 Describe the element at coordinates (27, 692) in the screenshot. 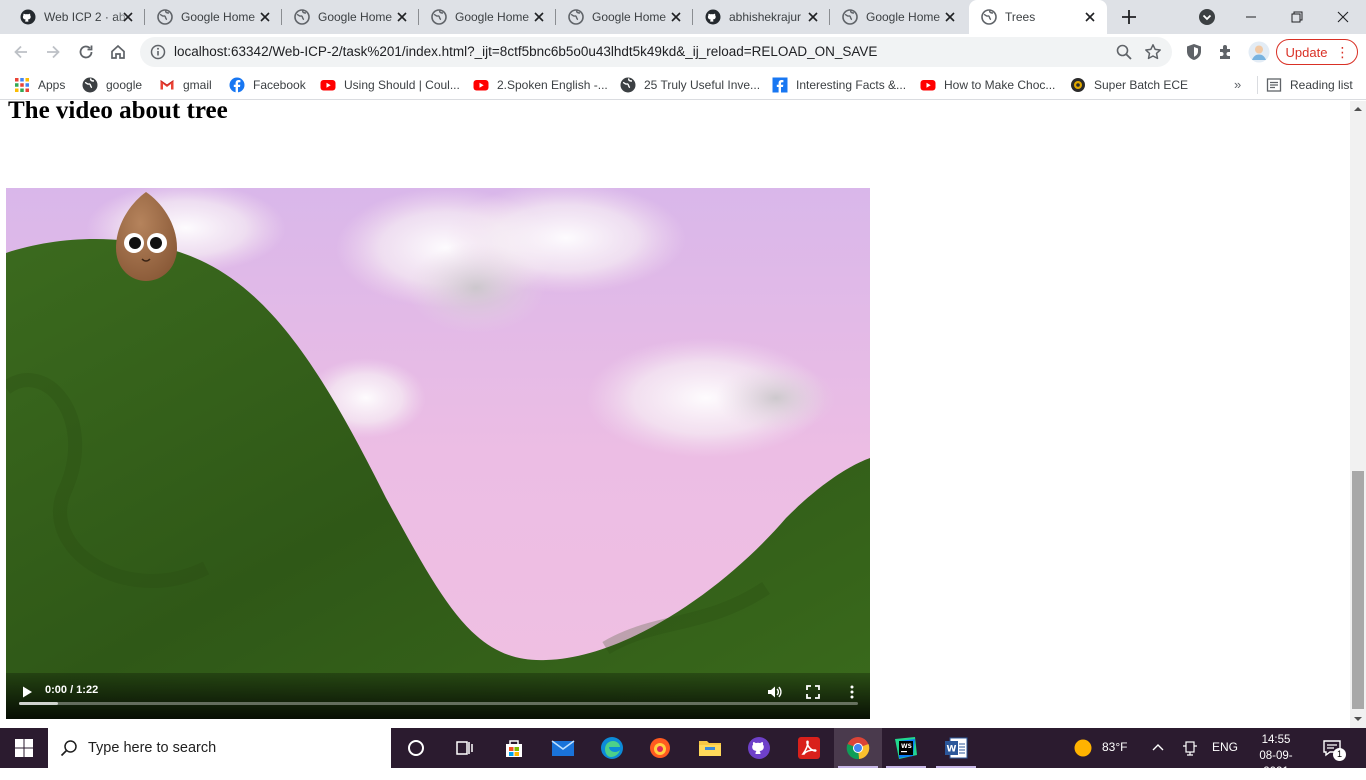

I see `play-icon` at that location.